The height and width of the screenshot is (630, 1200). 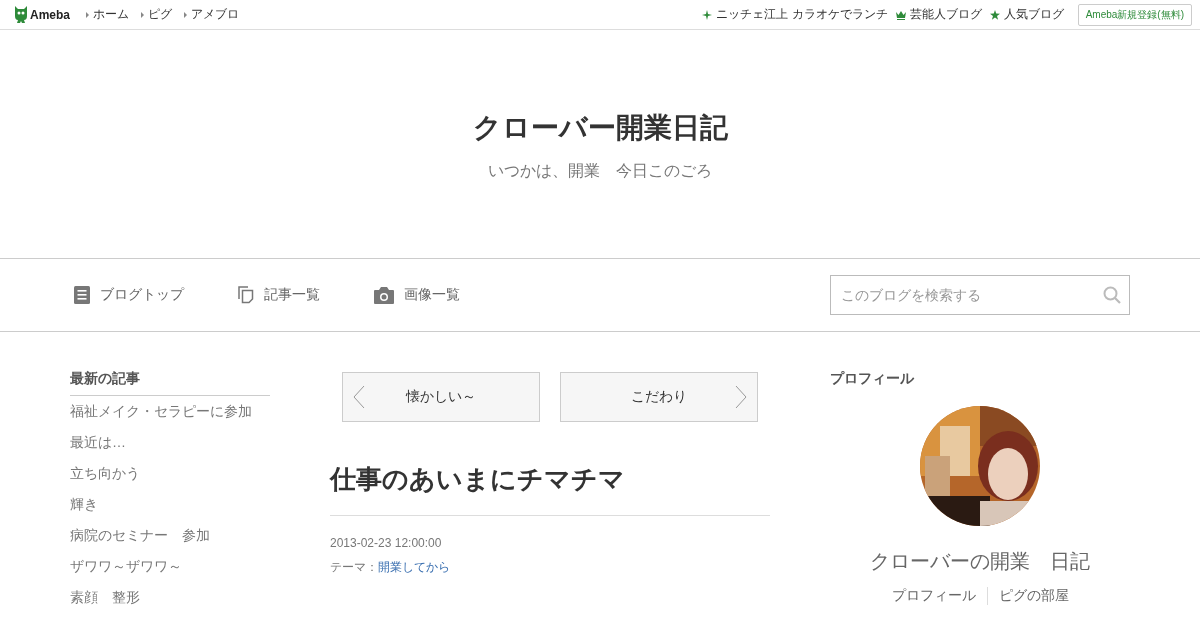 What do you see at coordinates (211, 14) in the screenshot?
I see `nav-link: アメブロ` at bounding box center [211, 14].